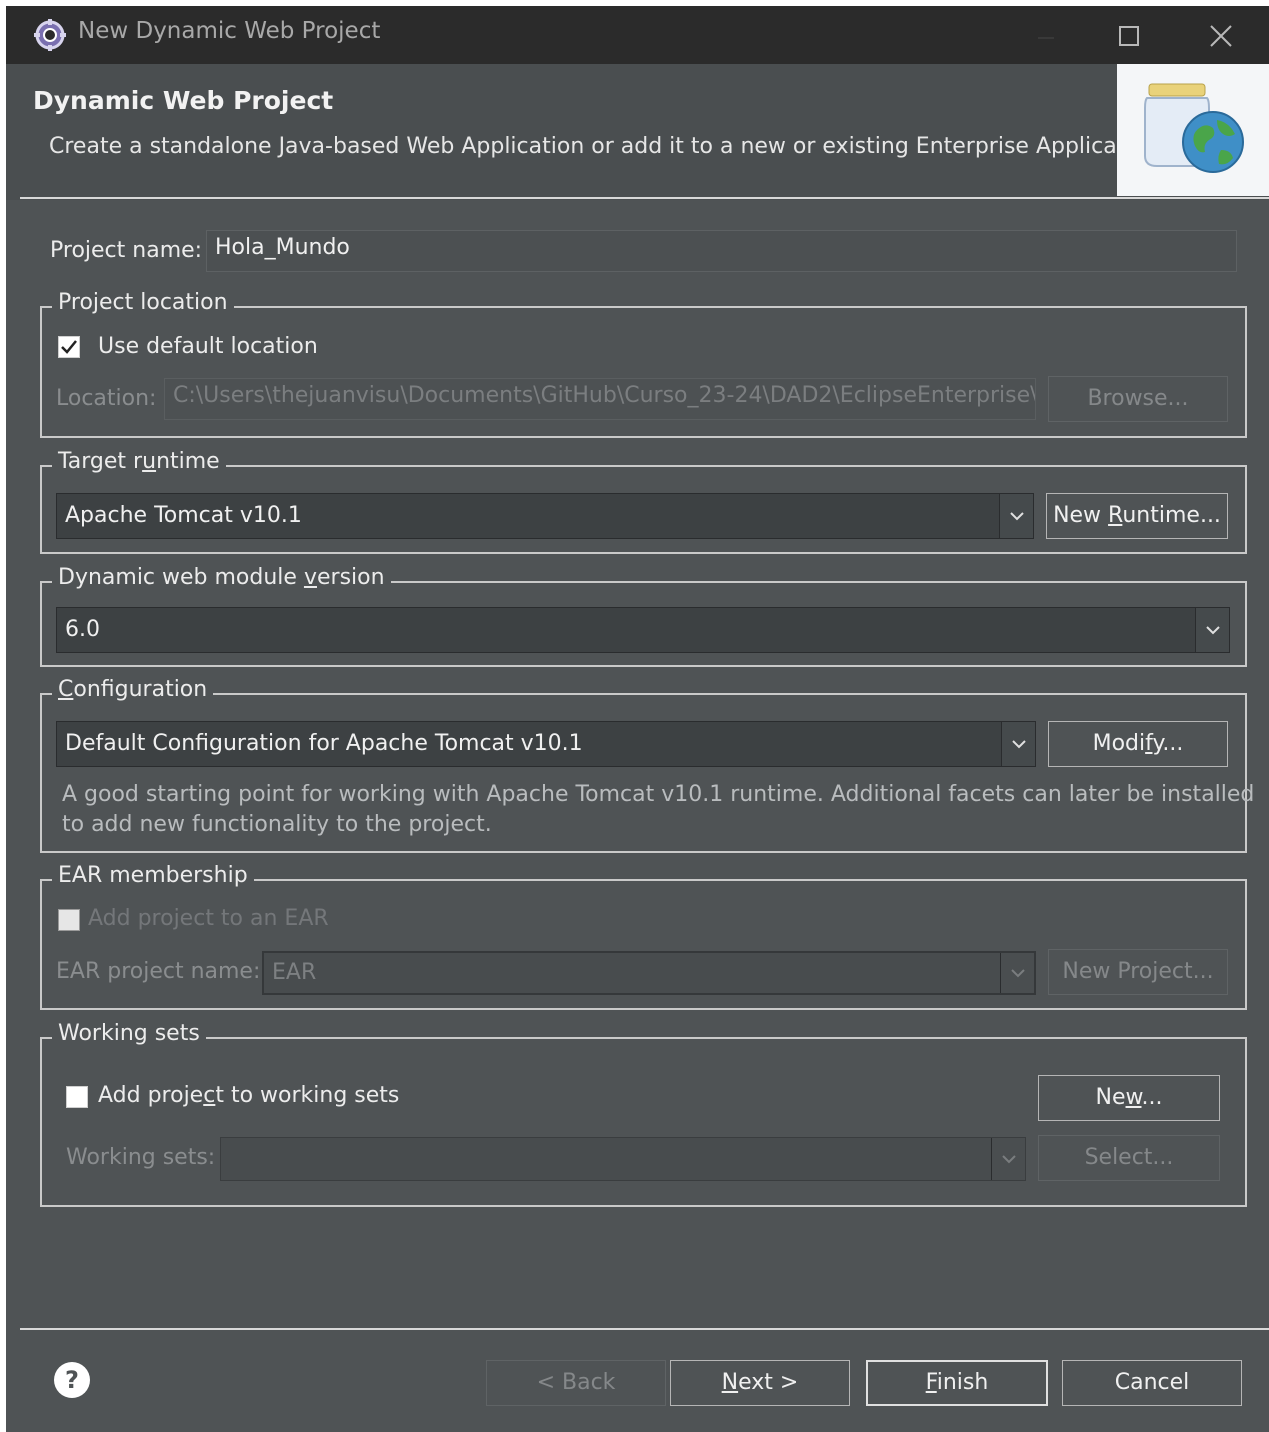 The height and width of the screenshot is (1432, 1269). I want to click on use-default-location-checkbox, so click(69, 347).